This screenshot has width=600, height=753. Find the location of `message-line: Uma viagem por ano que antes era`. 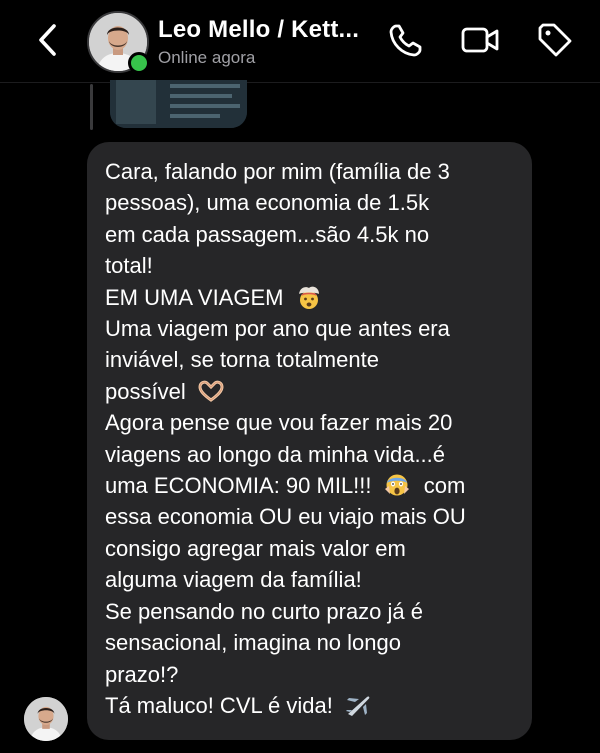

message-line: Uma viagem por ano que antes era is located at coordinates (277, 329).